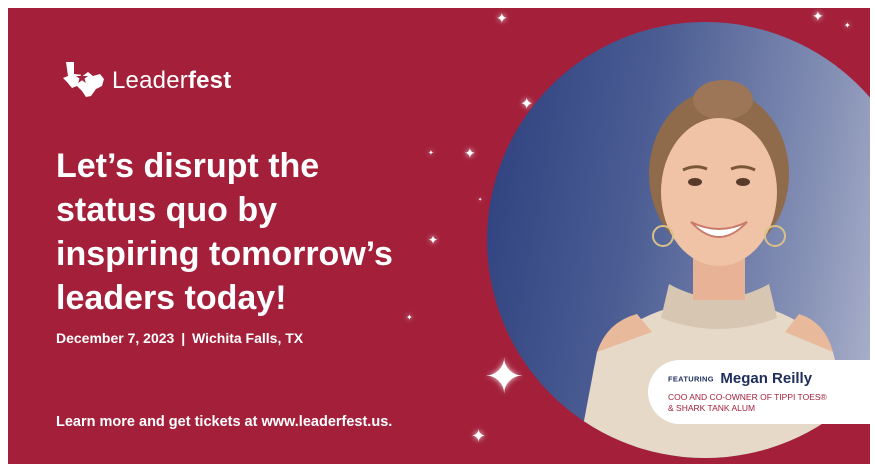  I want to click on featuring-label: FEATURING, so click(691, 379).